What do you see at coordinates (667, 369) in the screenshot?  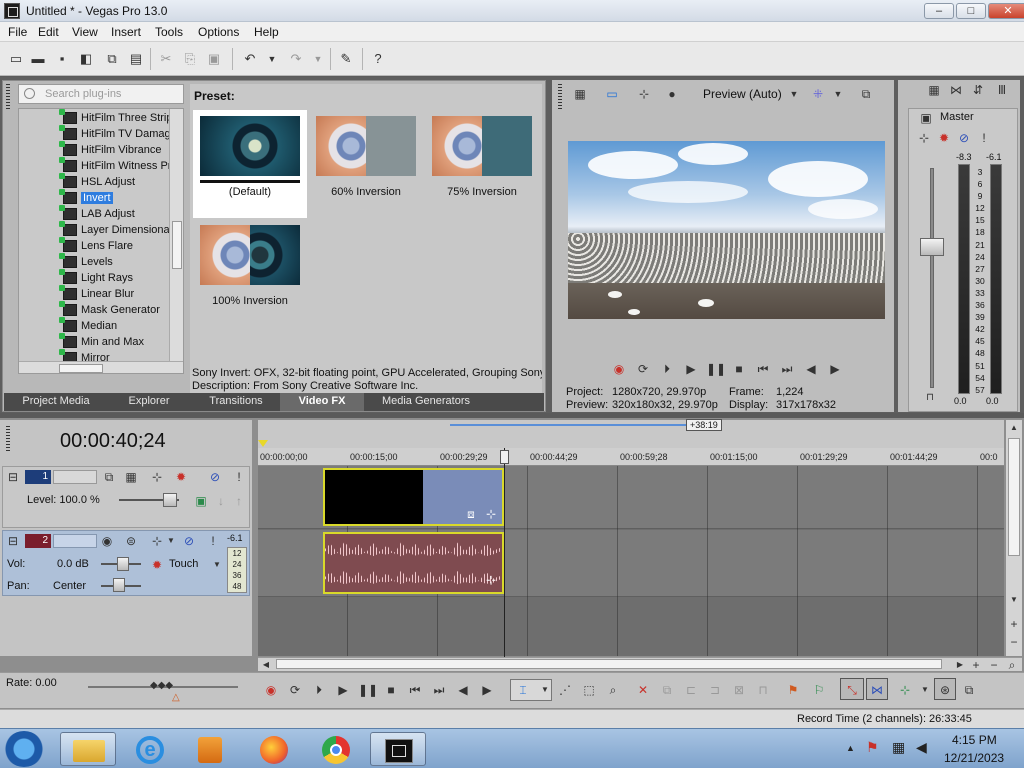 I see `play-from-start-button: ⏵` at bounding box center [667, 369].